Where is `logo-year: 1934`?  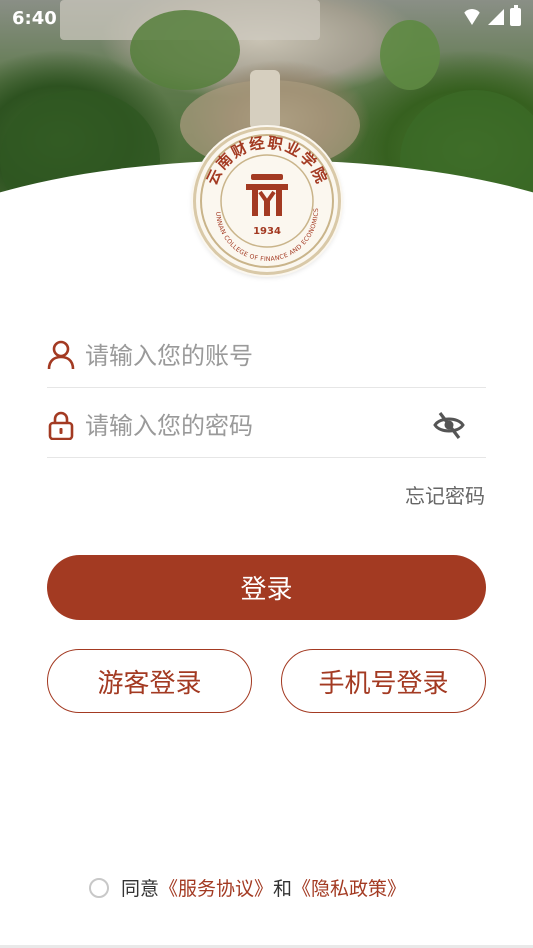
logo-year: 1934 is located at coordinates (267, 231).